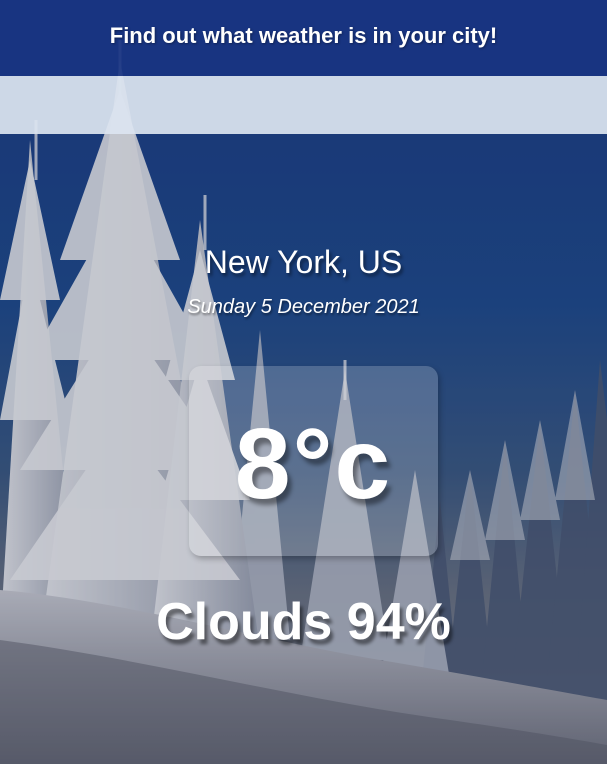 The width and height of the screenshot is (607, 764). Describe the element at coordinates (313, 463) in the screenshot. I see `temperature-value: 8°c` at that location.